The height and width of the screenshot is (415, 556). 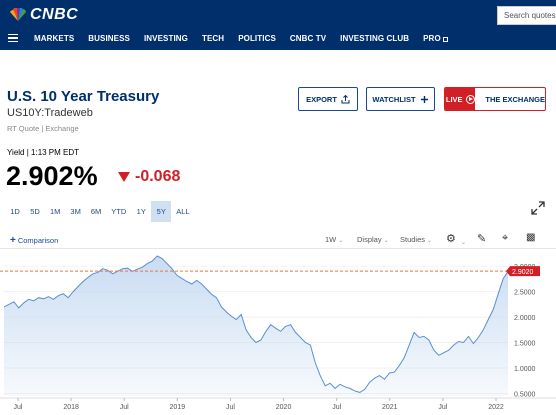 What do you see at coordinates (16, 38) in the screenshot?
I see `menu-icon` at bounding box center [16, 38].